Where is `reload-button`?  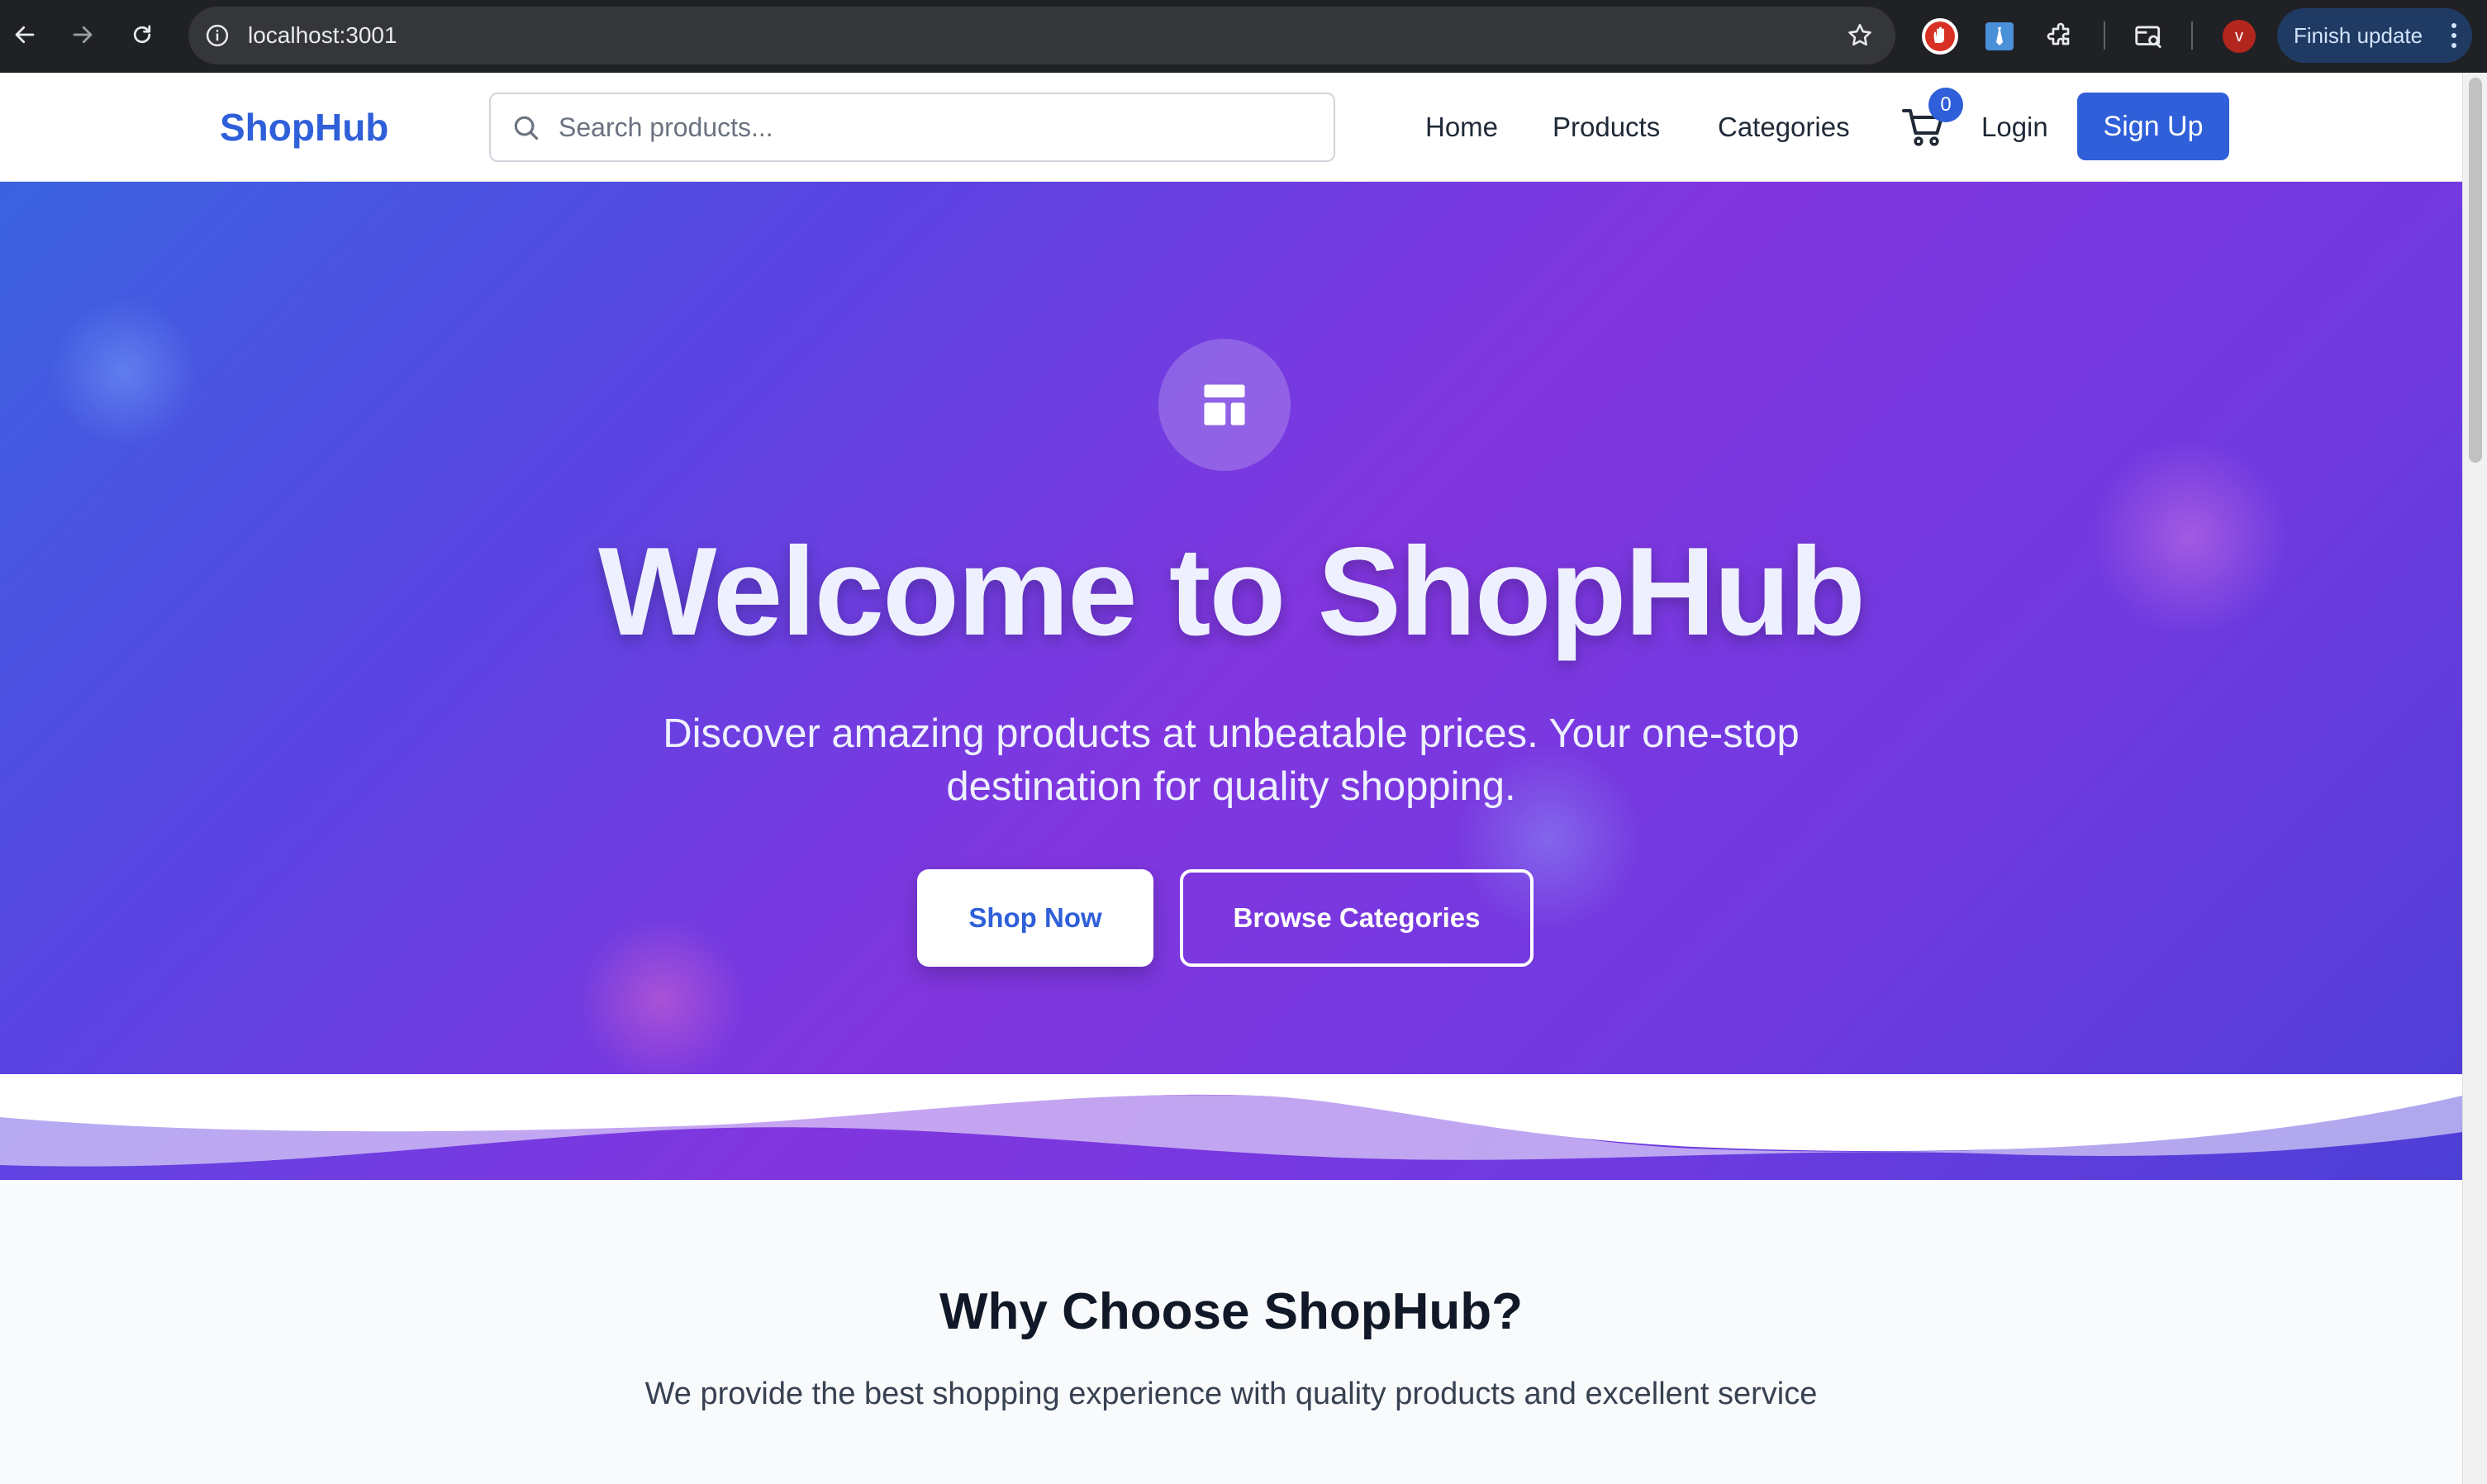 reload-button is located at coordinates (142, 35).